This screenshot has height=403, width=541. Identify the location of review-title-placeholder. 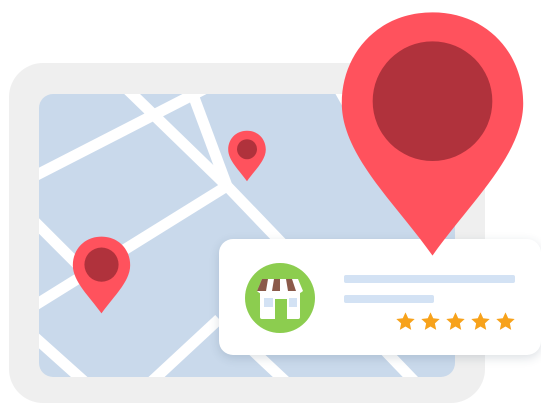
(429, 279).